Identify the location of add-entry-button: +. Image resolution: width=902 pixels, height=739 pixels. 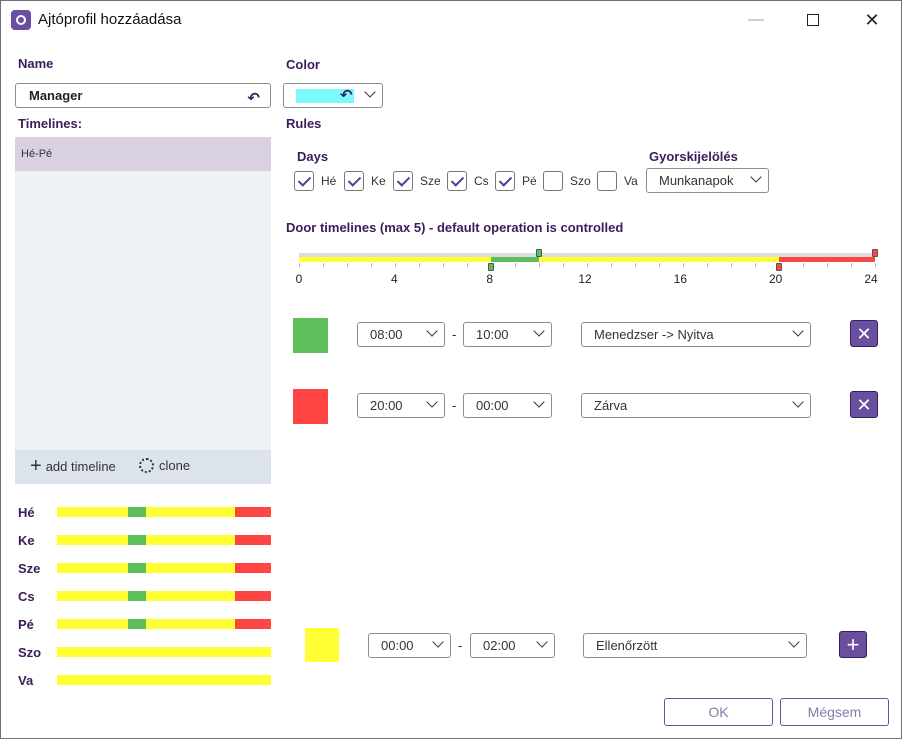
(853, 644).